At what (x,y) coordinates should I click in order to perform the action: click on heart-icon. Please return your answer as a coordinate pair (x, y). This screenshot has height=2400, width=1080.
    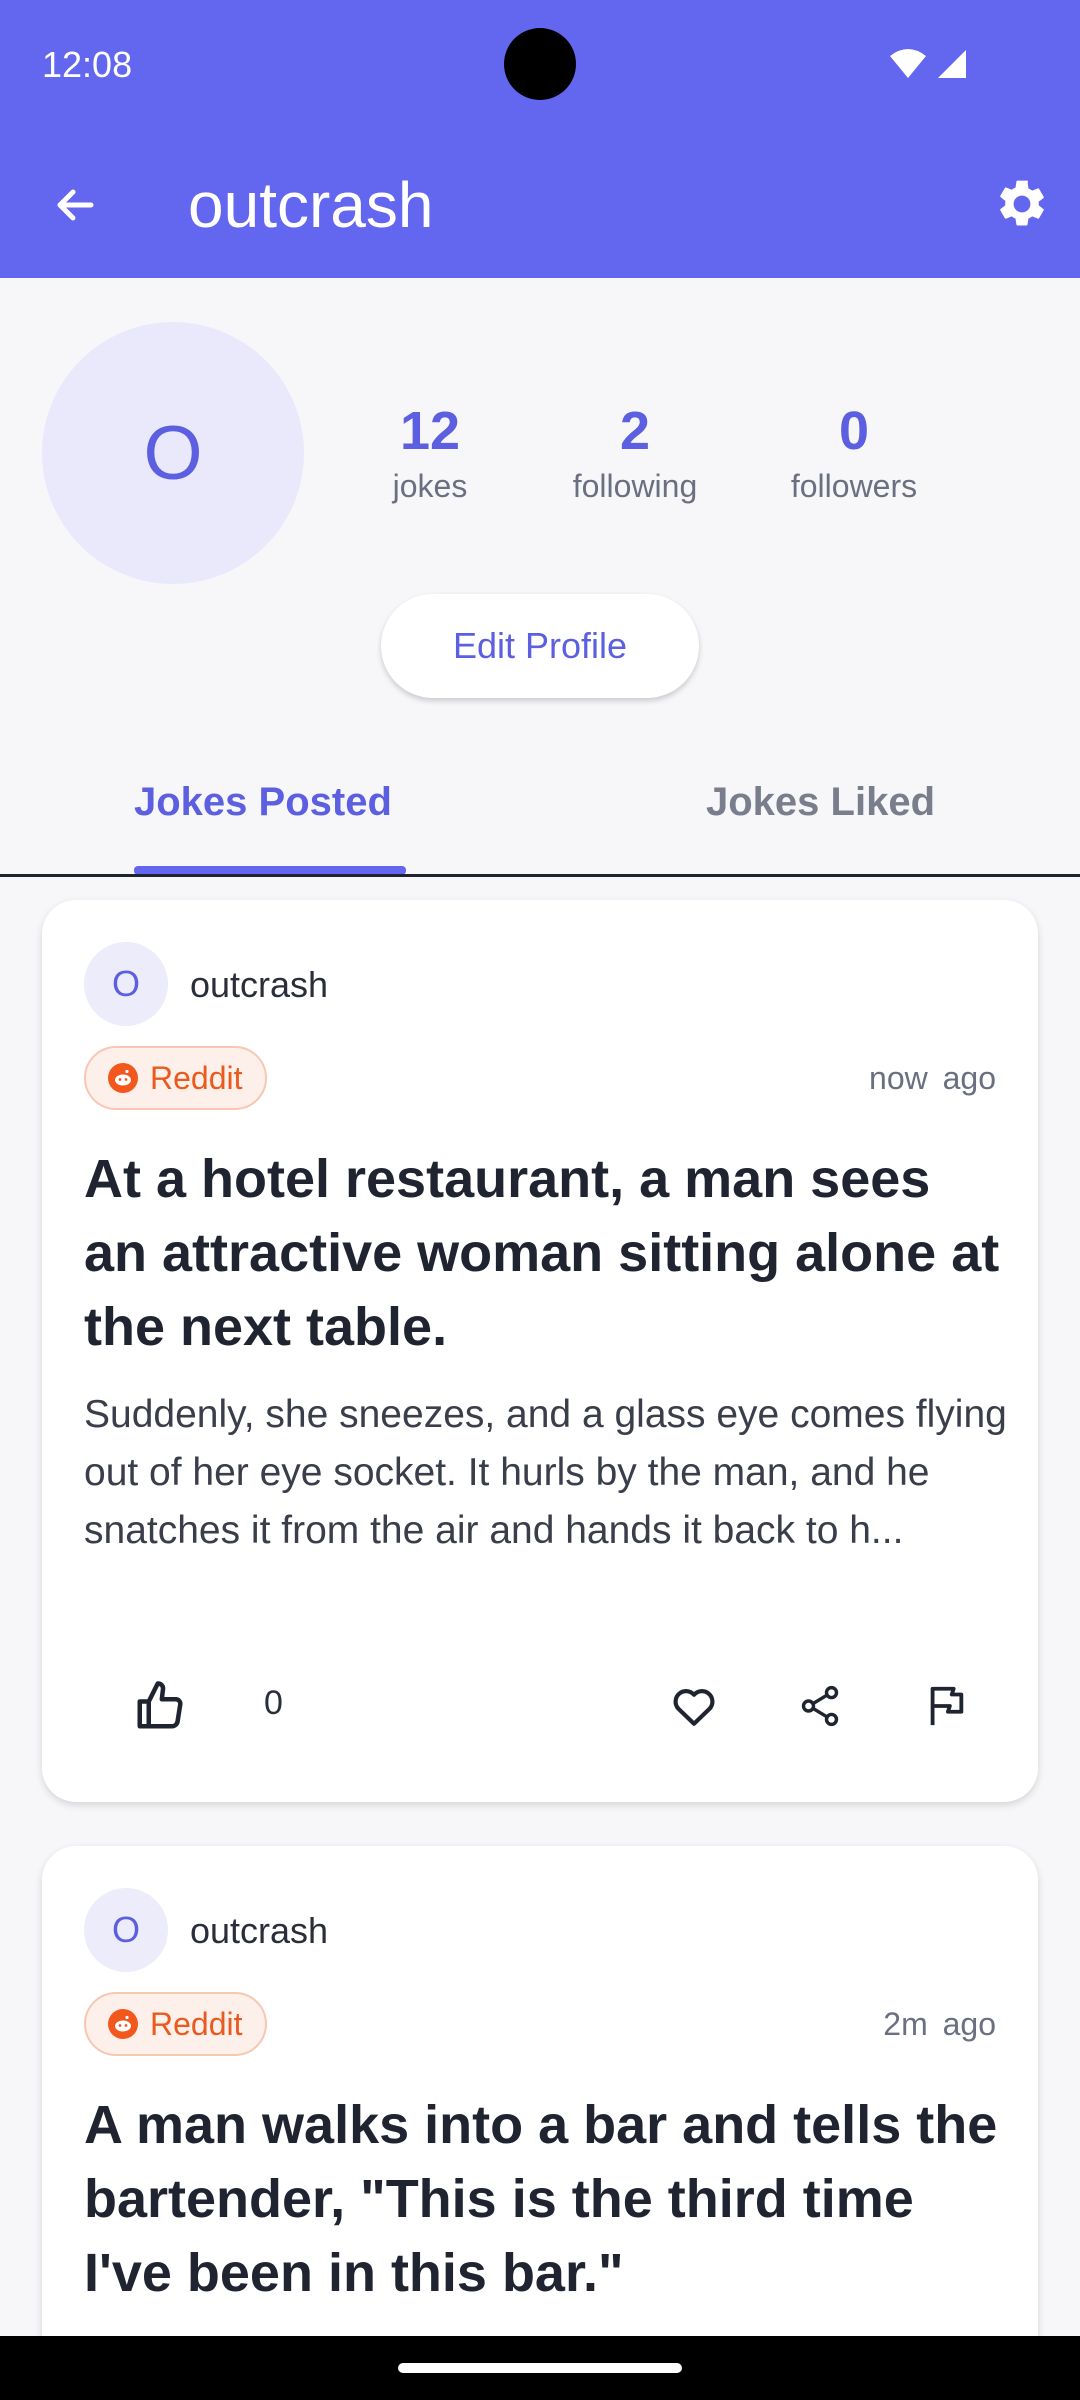
    Looking at the image, I should click on (694, 1707).